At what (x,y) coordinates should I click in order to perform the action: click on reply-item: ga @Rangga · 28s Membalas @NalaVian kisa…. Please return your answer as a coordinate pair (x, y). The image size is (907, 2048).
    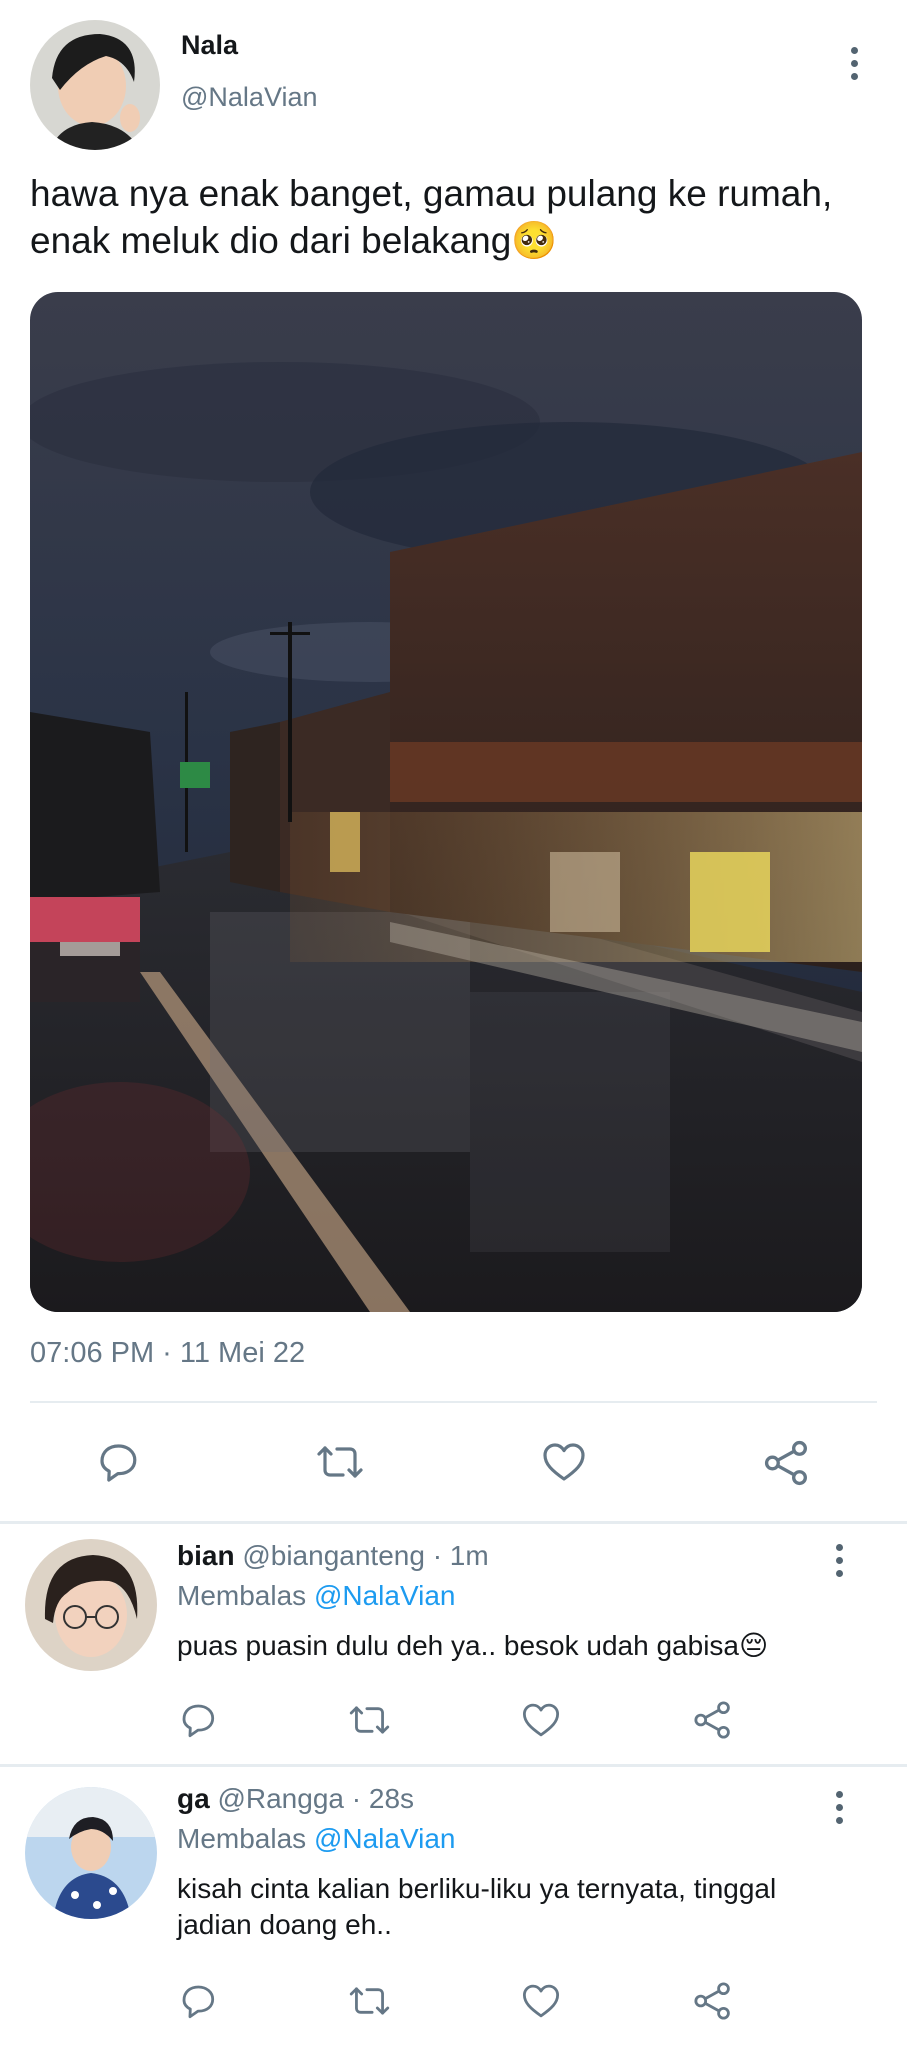
    Looking at the image, I should click on (453, 1907).